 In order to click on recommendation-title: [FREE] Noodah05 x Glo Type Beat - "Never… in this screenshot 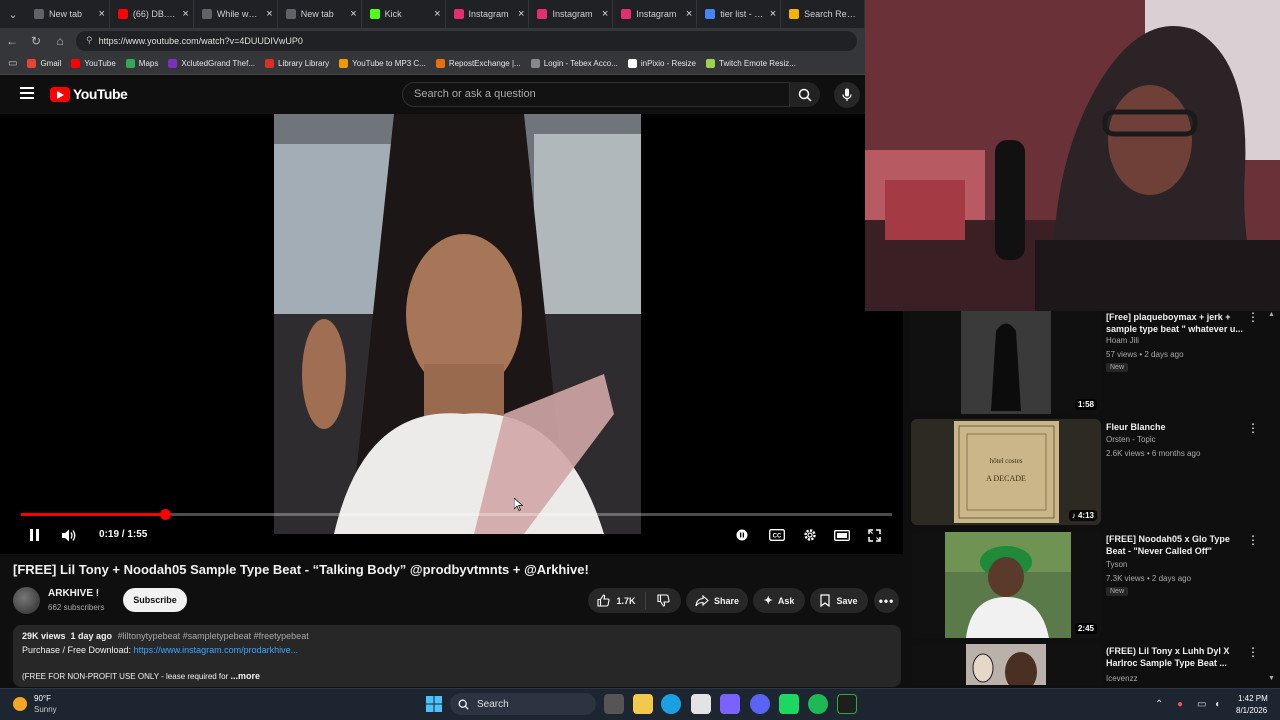, I will do `click(1176, 545)`.